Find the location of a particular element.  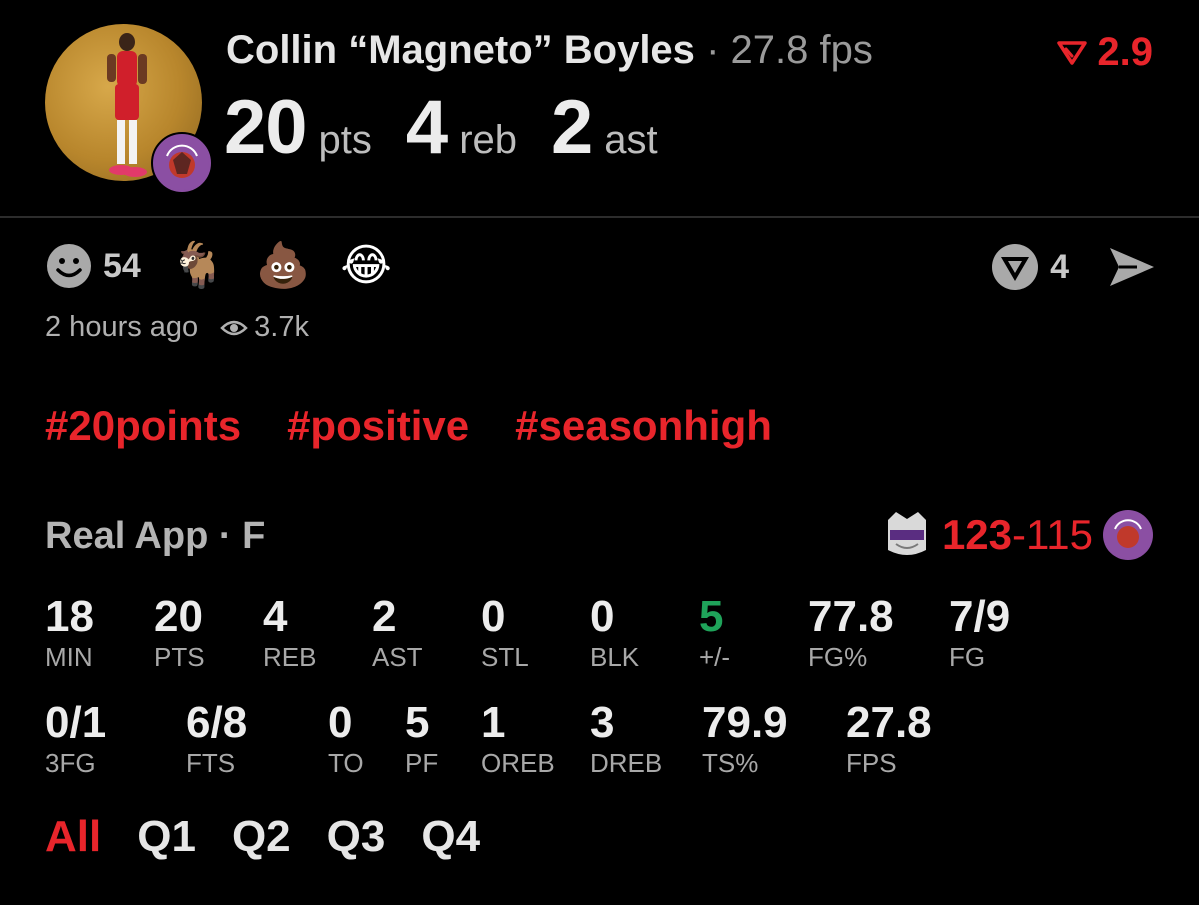

stat-value: 18 is located at coordinates (69, 616).